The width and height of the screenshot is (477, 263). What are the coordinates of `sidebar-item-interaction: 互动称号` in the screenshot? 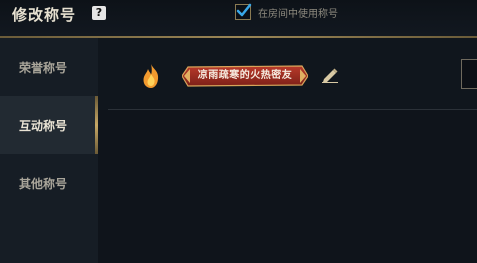 It's located at (49, 125).